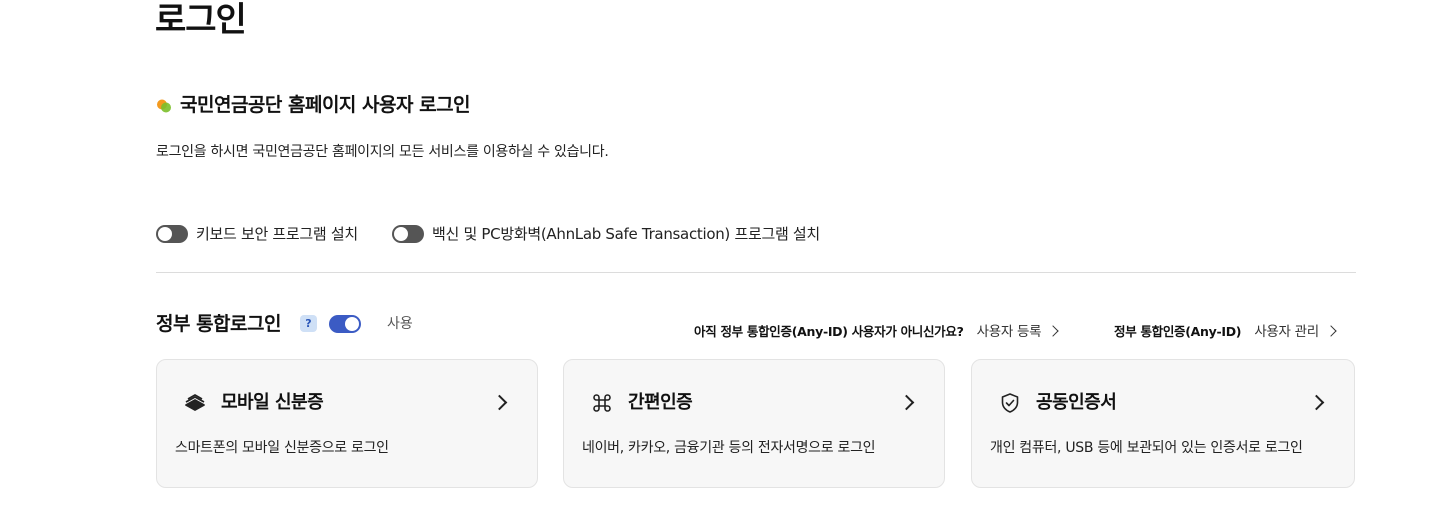  I want to click on shield-check-icon, so click(1010, 403).